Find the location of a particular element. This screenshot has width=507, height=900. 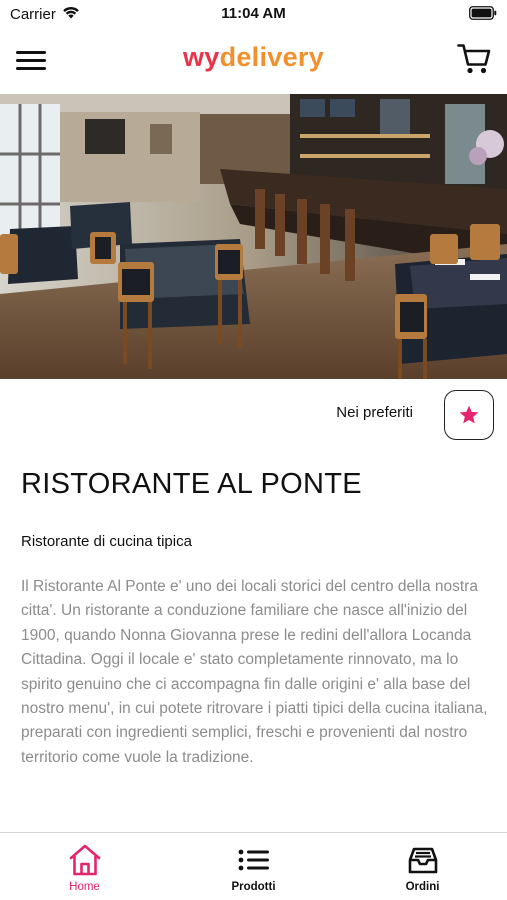

status-bar: Carrier 11:04 AM is located at coordinates (253, 14).